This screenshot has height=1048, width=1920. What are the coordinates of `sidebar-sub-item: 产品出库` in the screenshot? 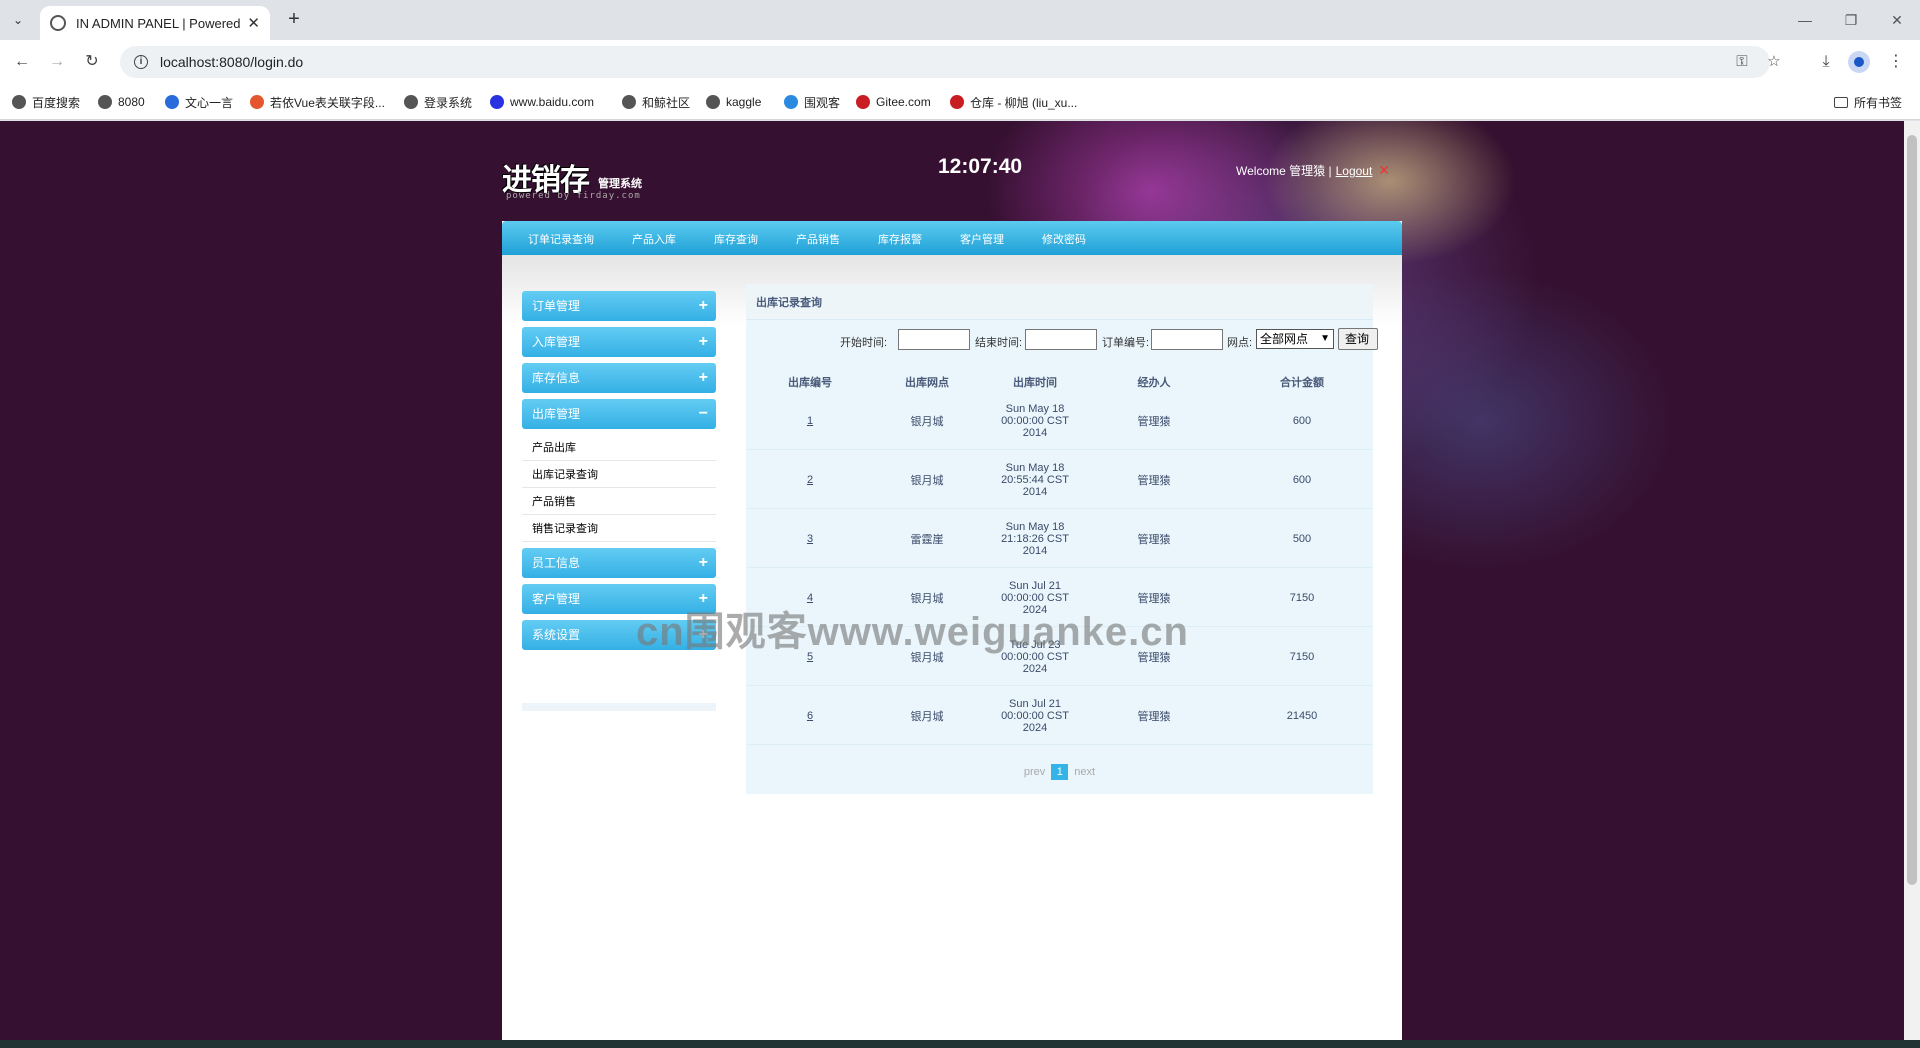 It's located at (619, 448).